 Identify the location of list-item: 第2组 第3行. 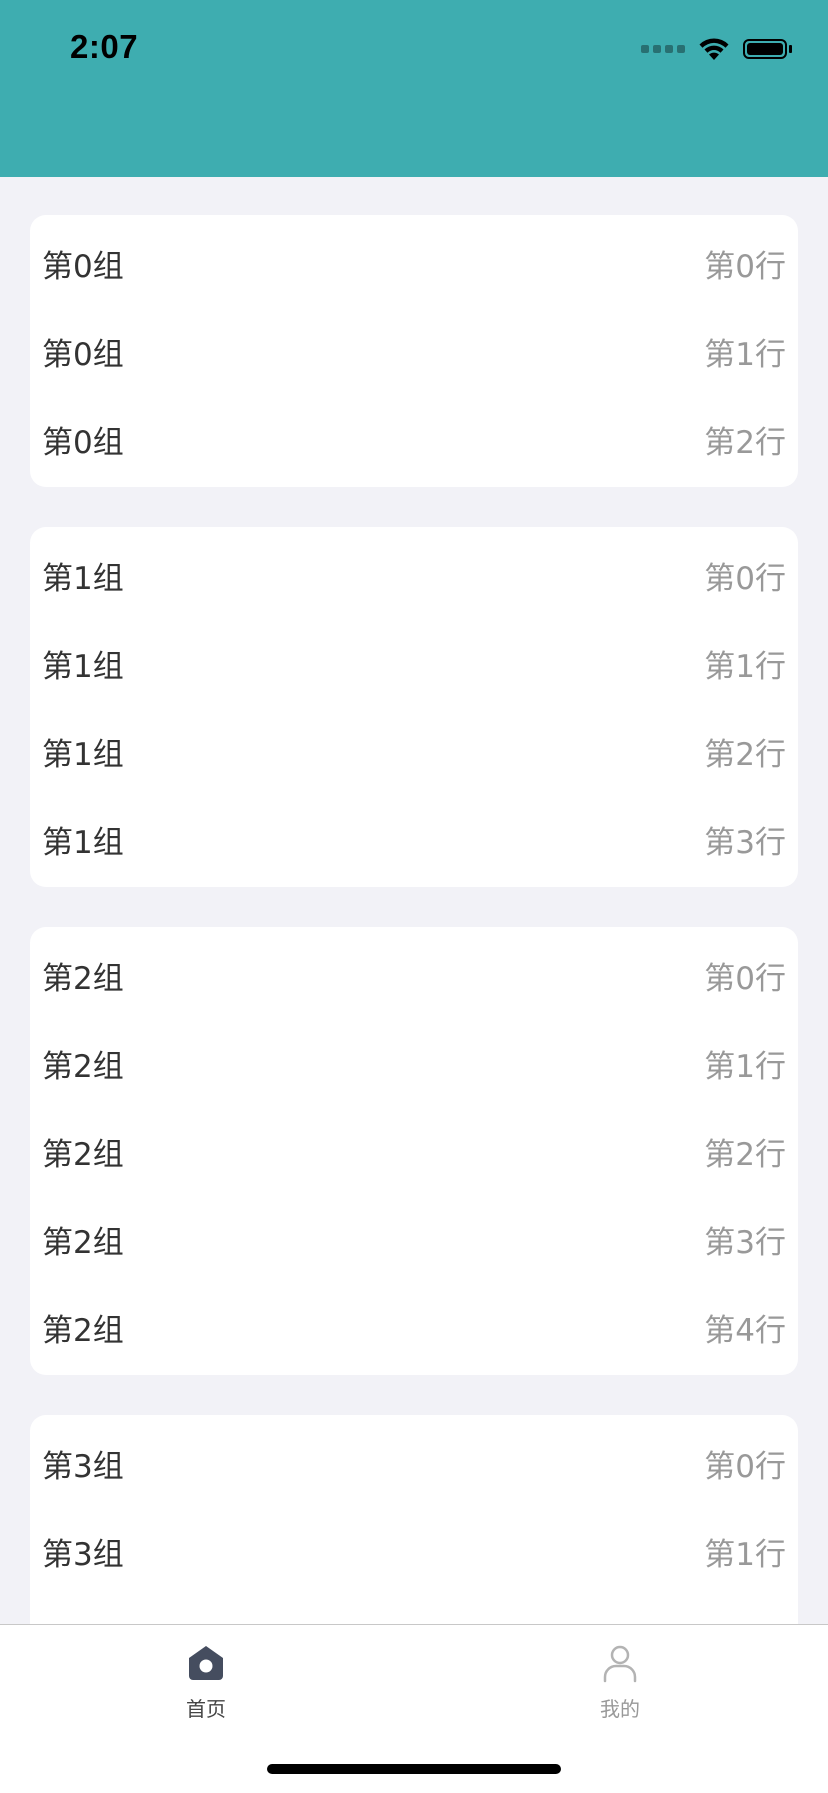
(414, 1239).